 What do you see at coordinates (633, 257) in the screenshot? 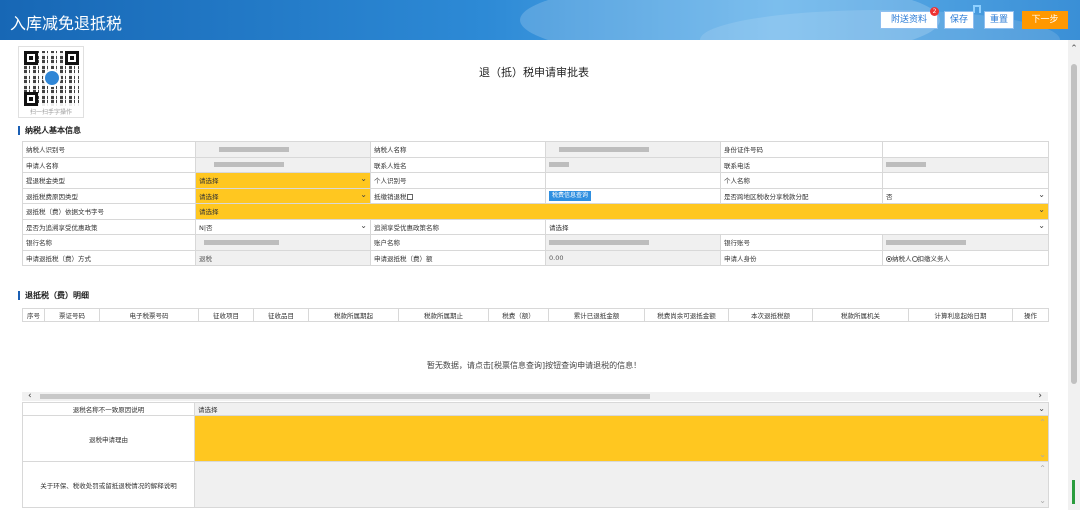
I see `refund-amount-field: 0.00` at bounding box center [633, 257].